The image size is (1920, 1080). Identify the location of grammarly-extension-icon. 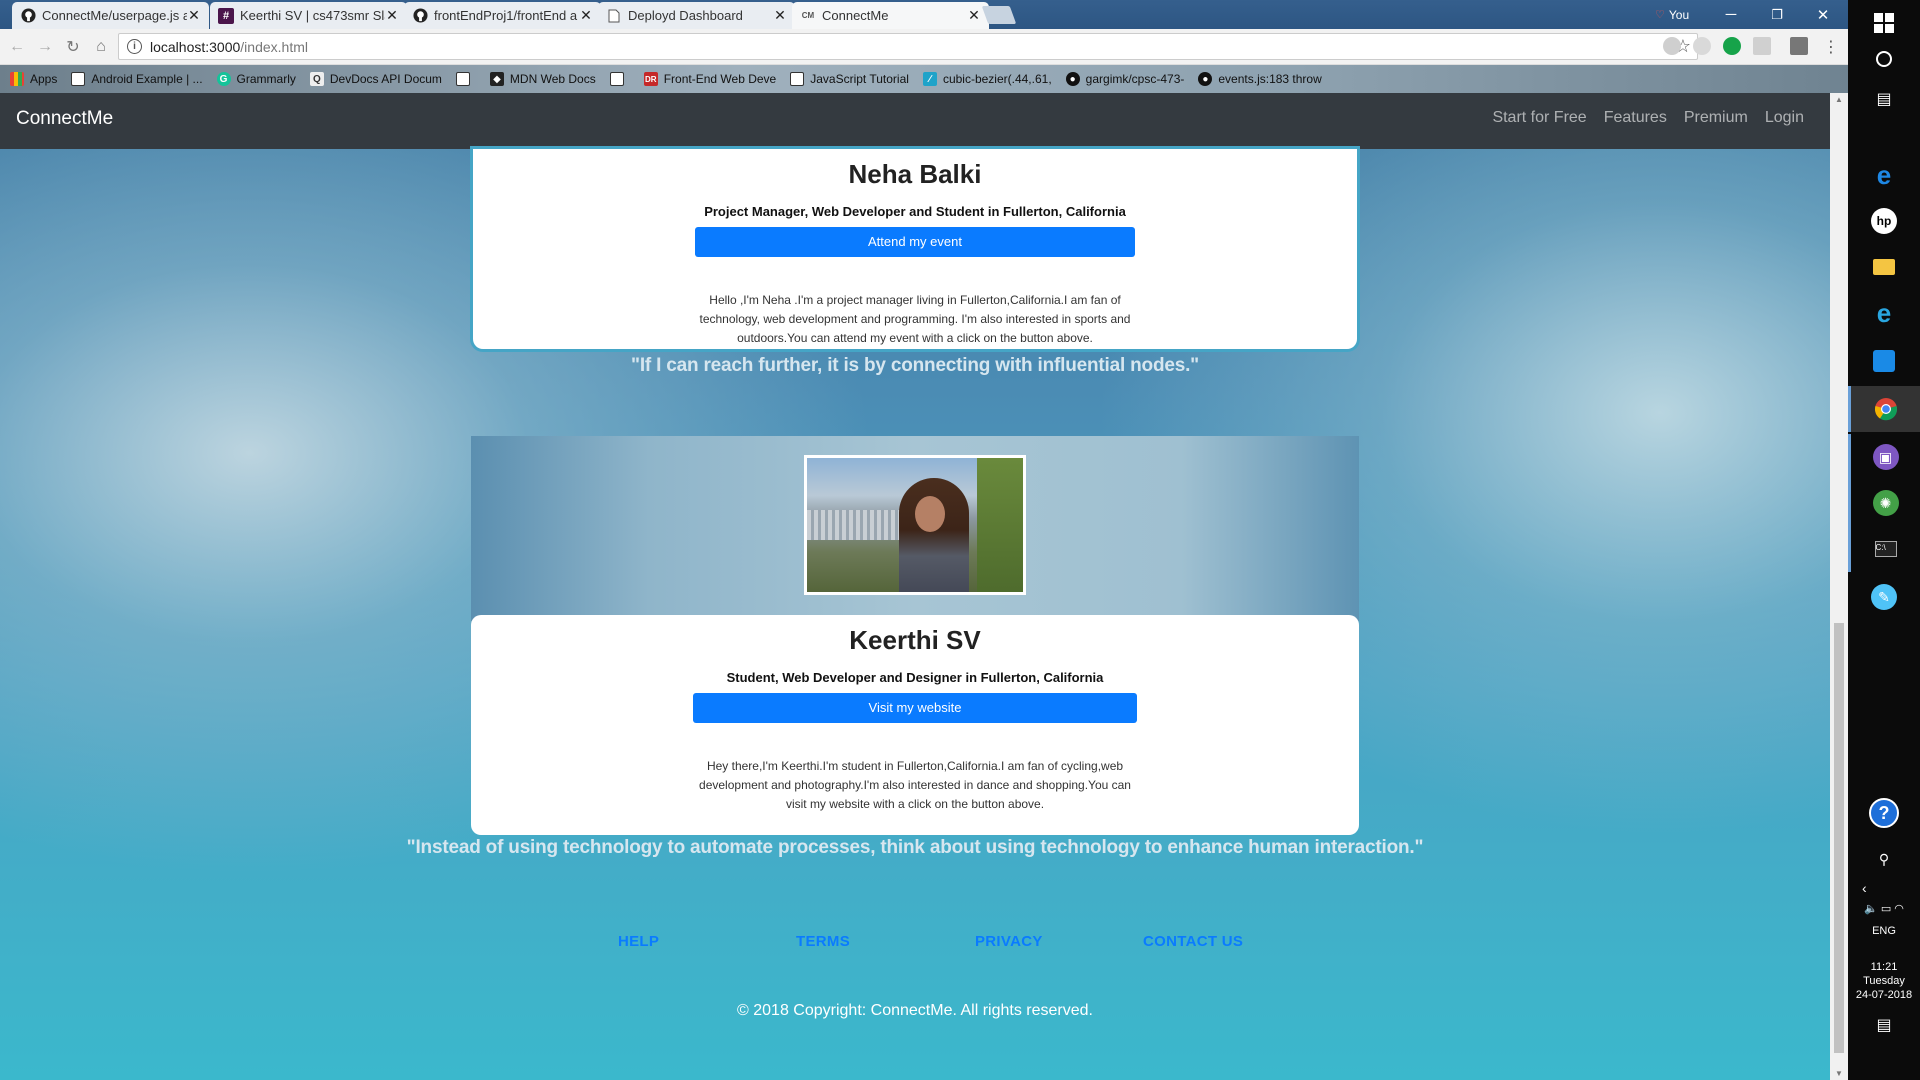
(1732, 46).